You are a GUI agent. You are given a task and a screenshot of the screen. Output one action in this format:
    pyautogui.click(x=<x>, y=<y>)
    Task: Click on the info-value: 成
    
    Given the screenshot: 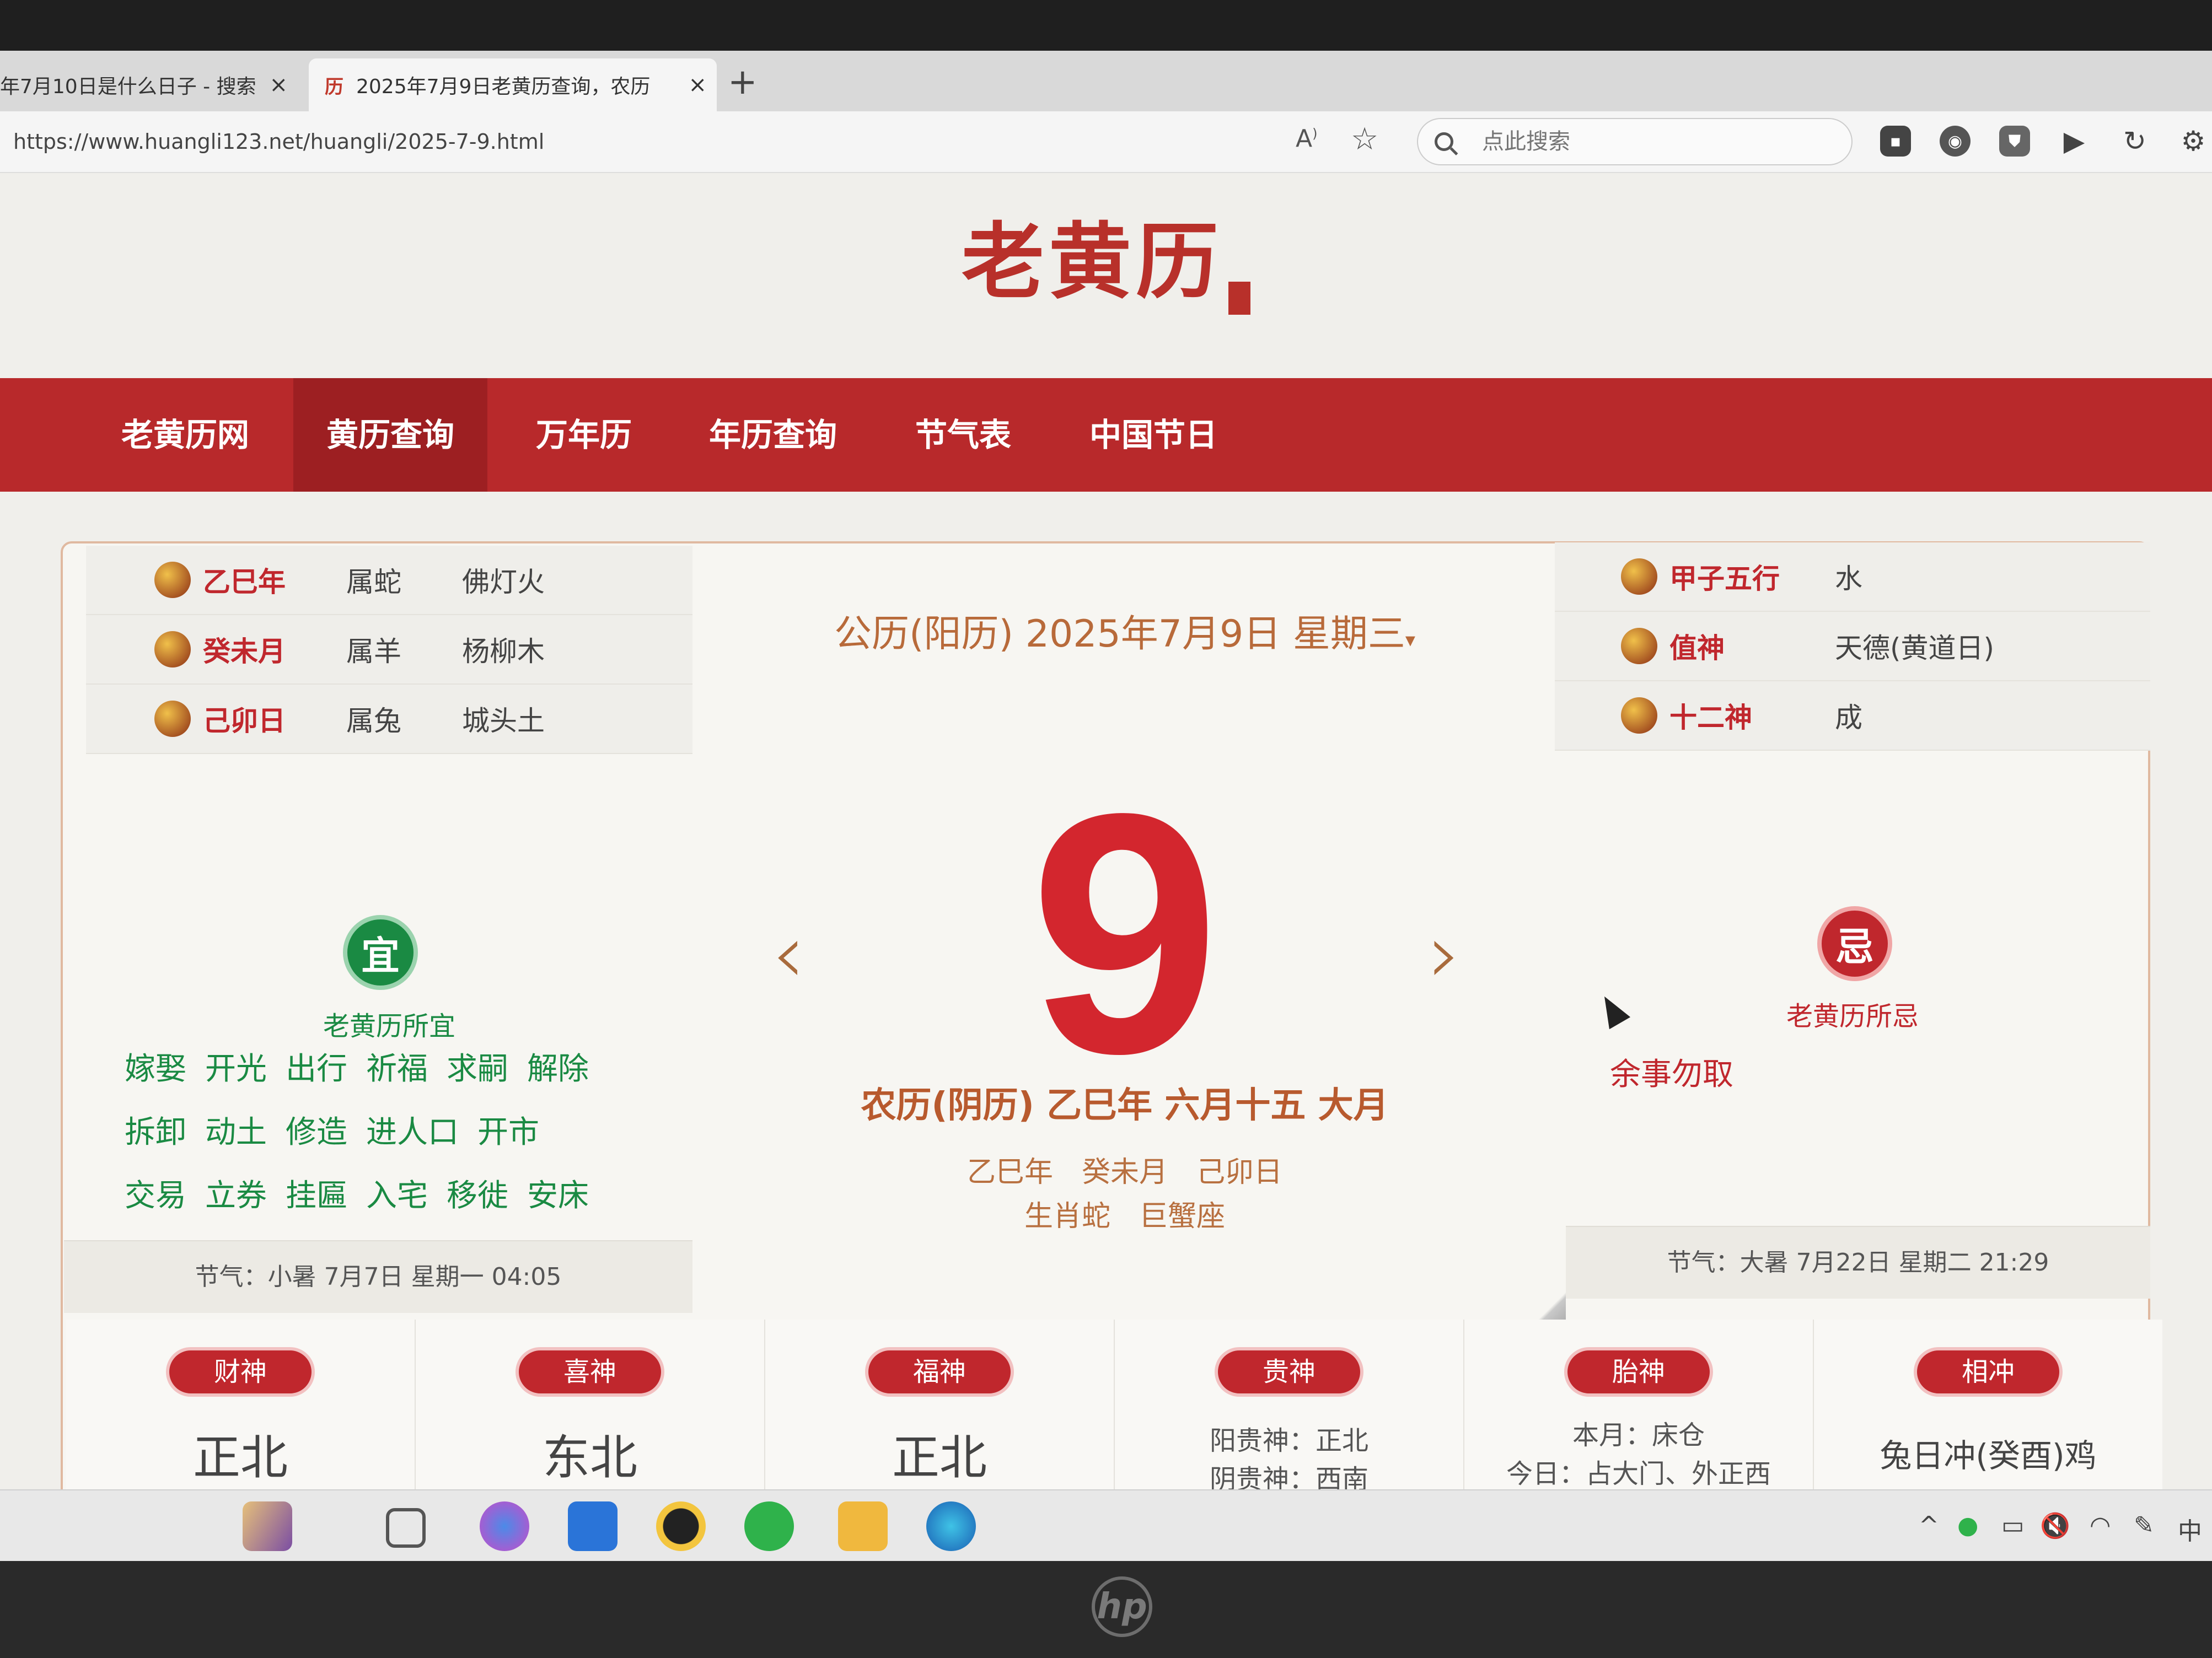 What is the action you would take?
    pyautogui.click(x=1849, y=718)
    